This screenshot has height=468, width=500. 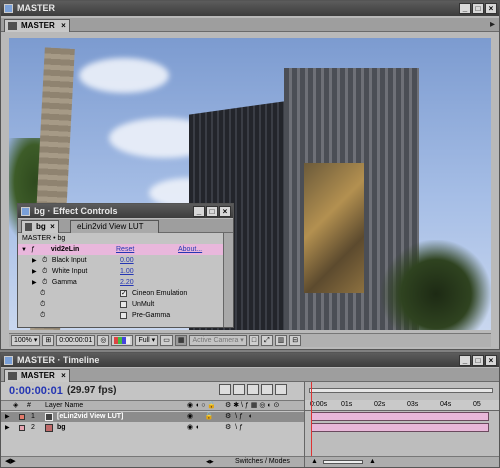 I want to click on effect-tab-row: bg × eLin2vid View LUT, so click(x=125, y=226).